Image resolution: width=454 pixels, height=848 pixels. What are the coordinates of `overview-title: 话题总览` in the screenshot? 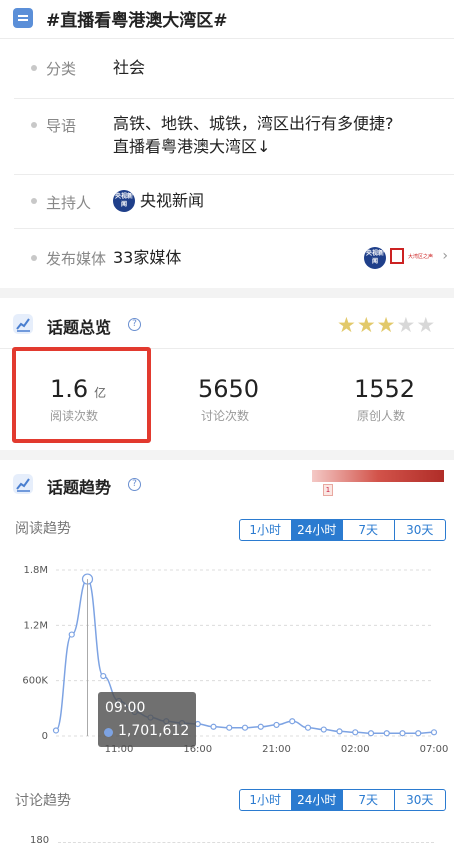 It's located at (79, 327).